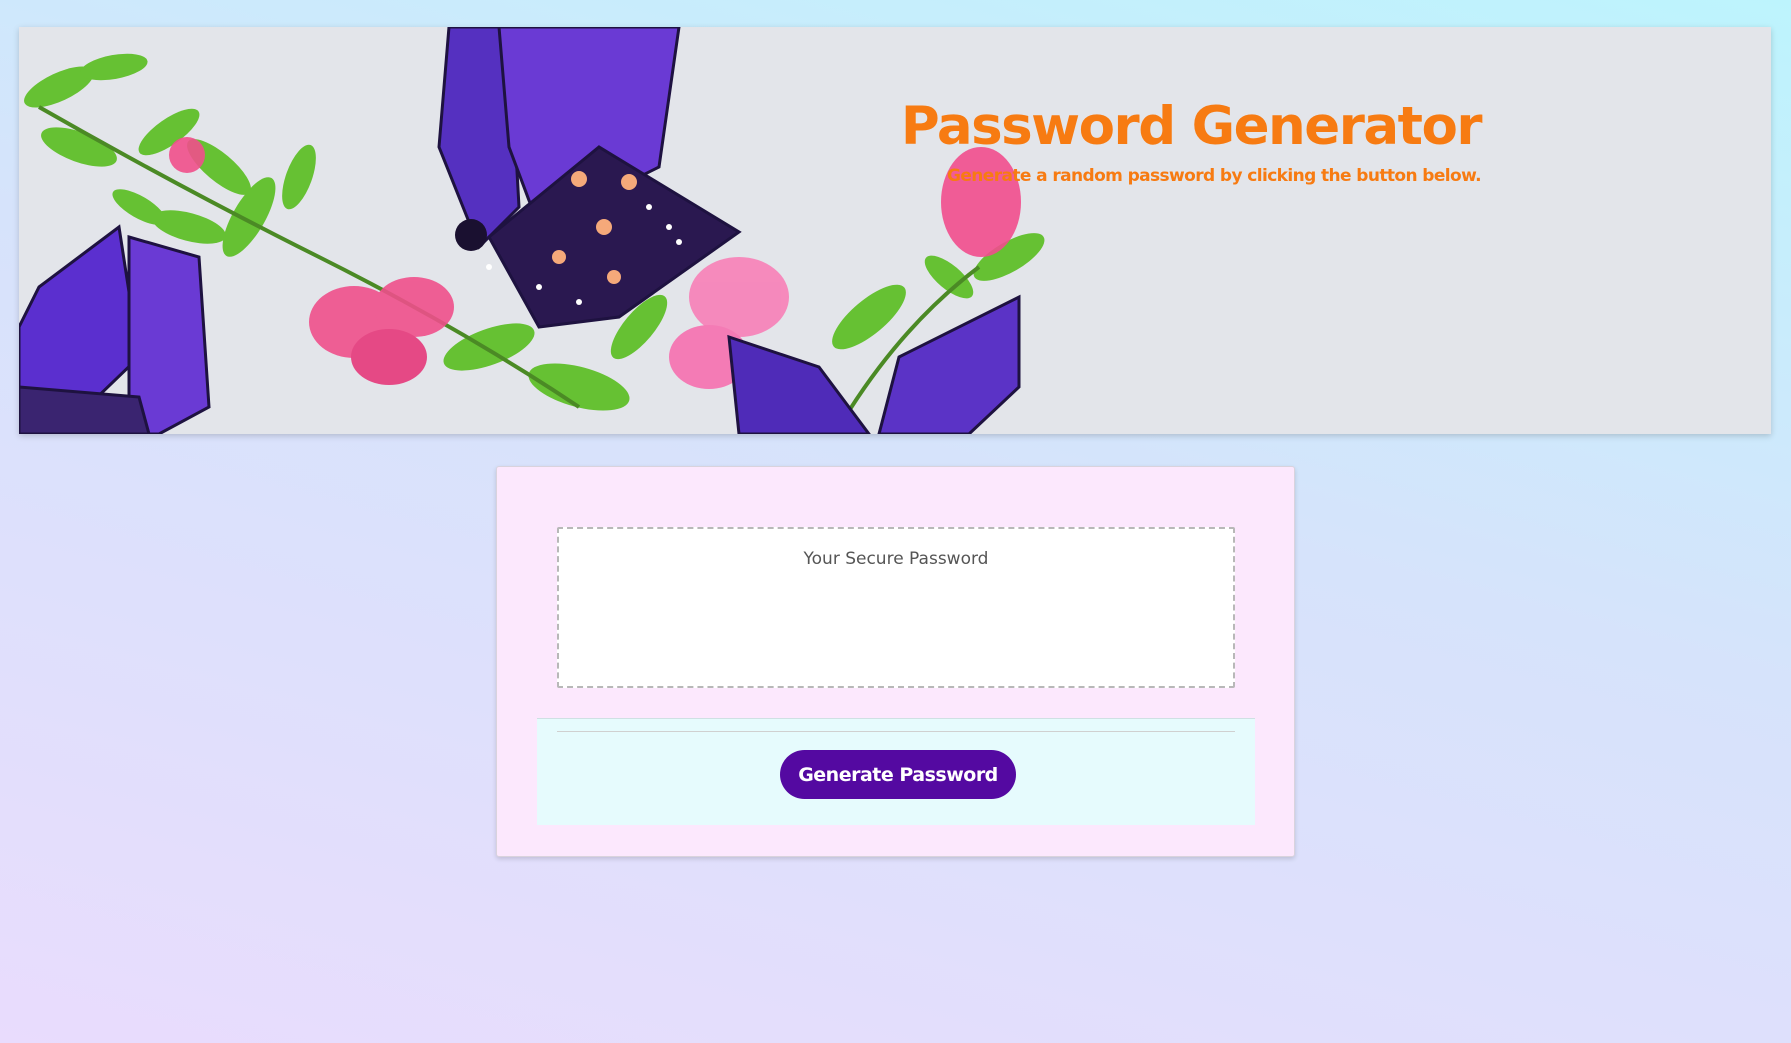 The width and height of the screenshot is (1791, 1043). Describe the element at coordinates (1191, 126) in the screenshot. I see `page-title: Password Generator` at that location.